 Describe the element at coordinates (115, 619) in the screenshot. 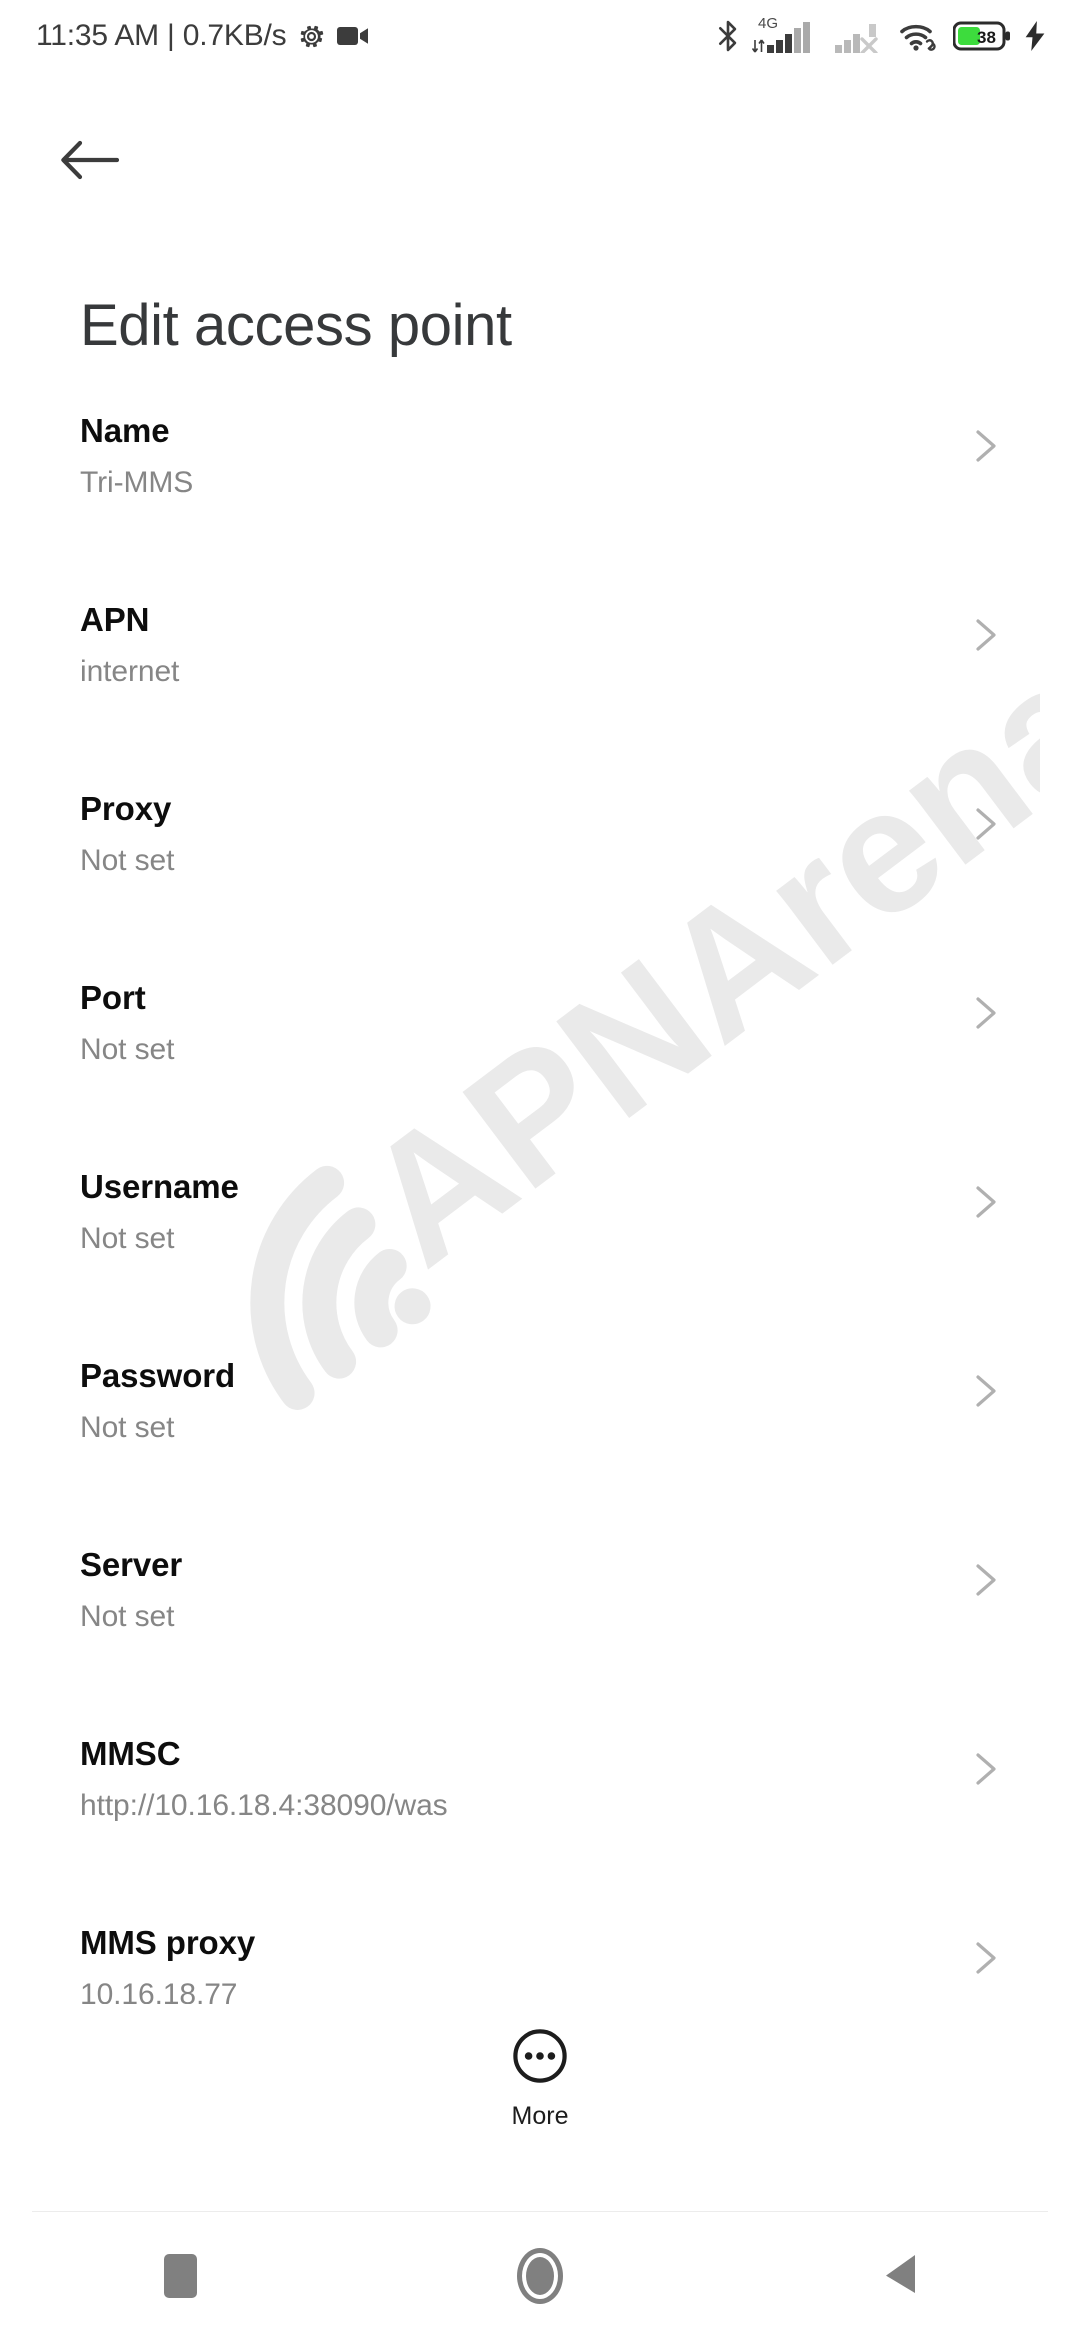

I see `row-title: APN` at that location.